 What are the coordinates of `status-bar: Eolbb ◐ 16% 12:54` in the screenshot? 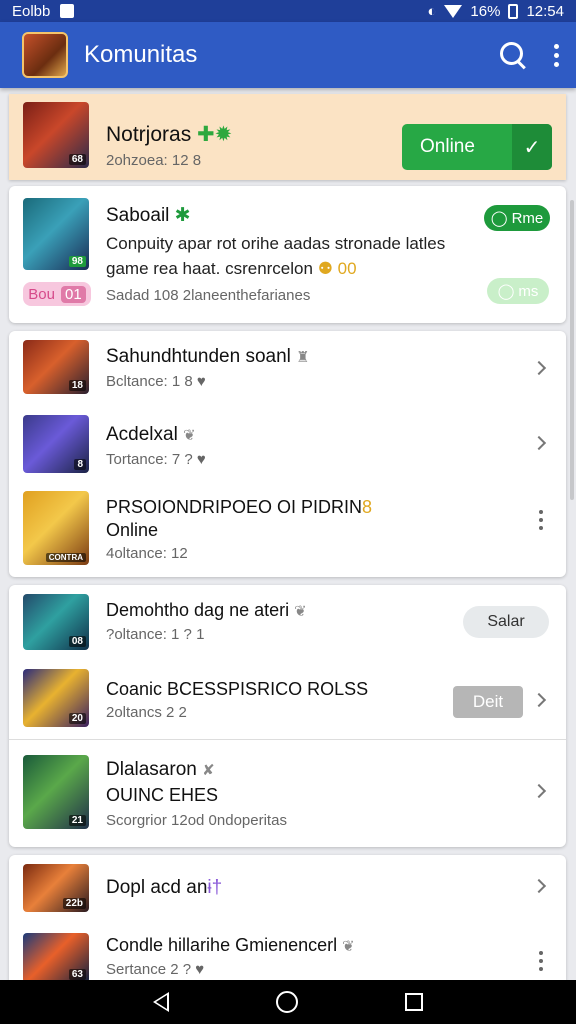 It's located at (288, 11).